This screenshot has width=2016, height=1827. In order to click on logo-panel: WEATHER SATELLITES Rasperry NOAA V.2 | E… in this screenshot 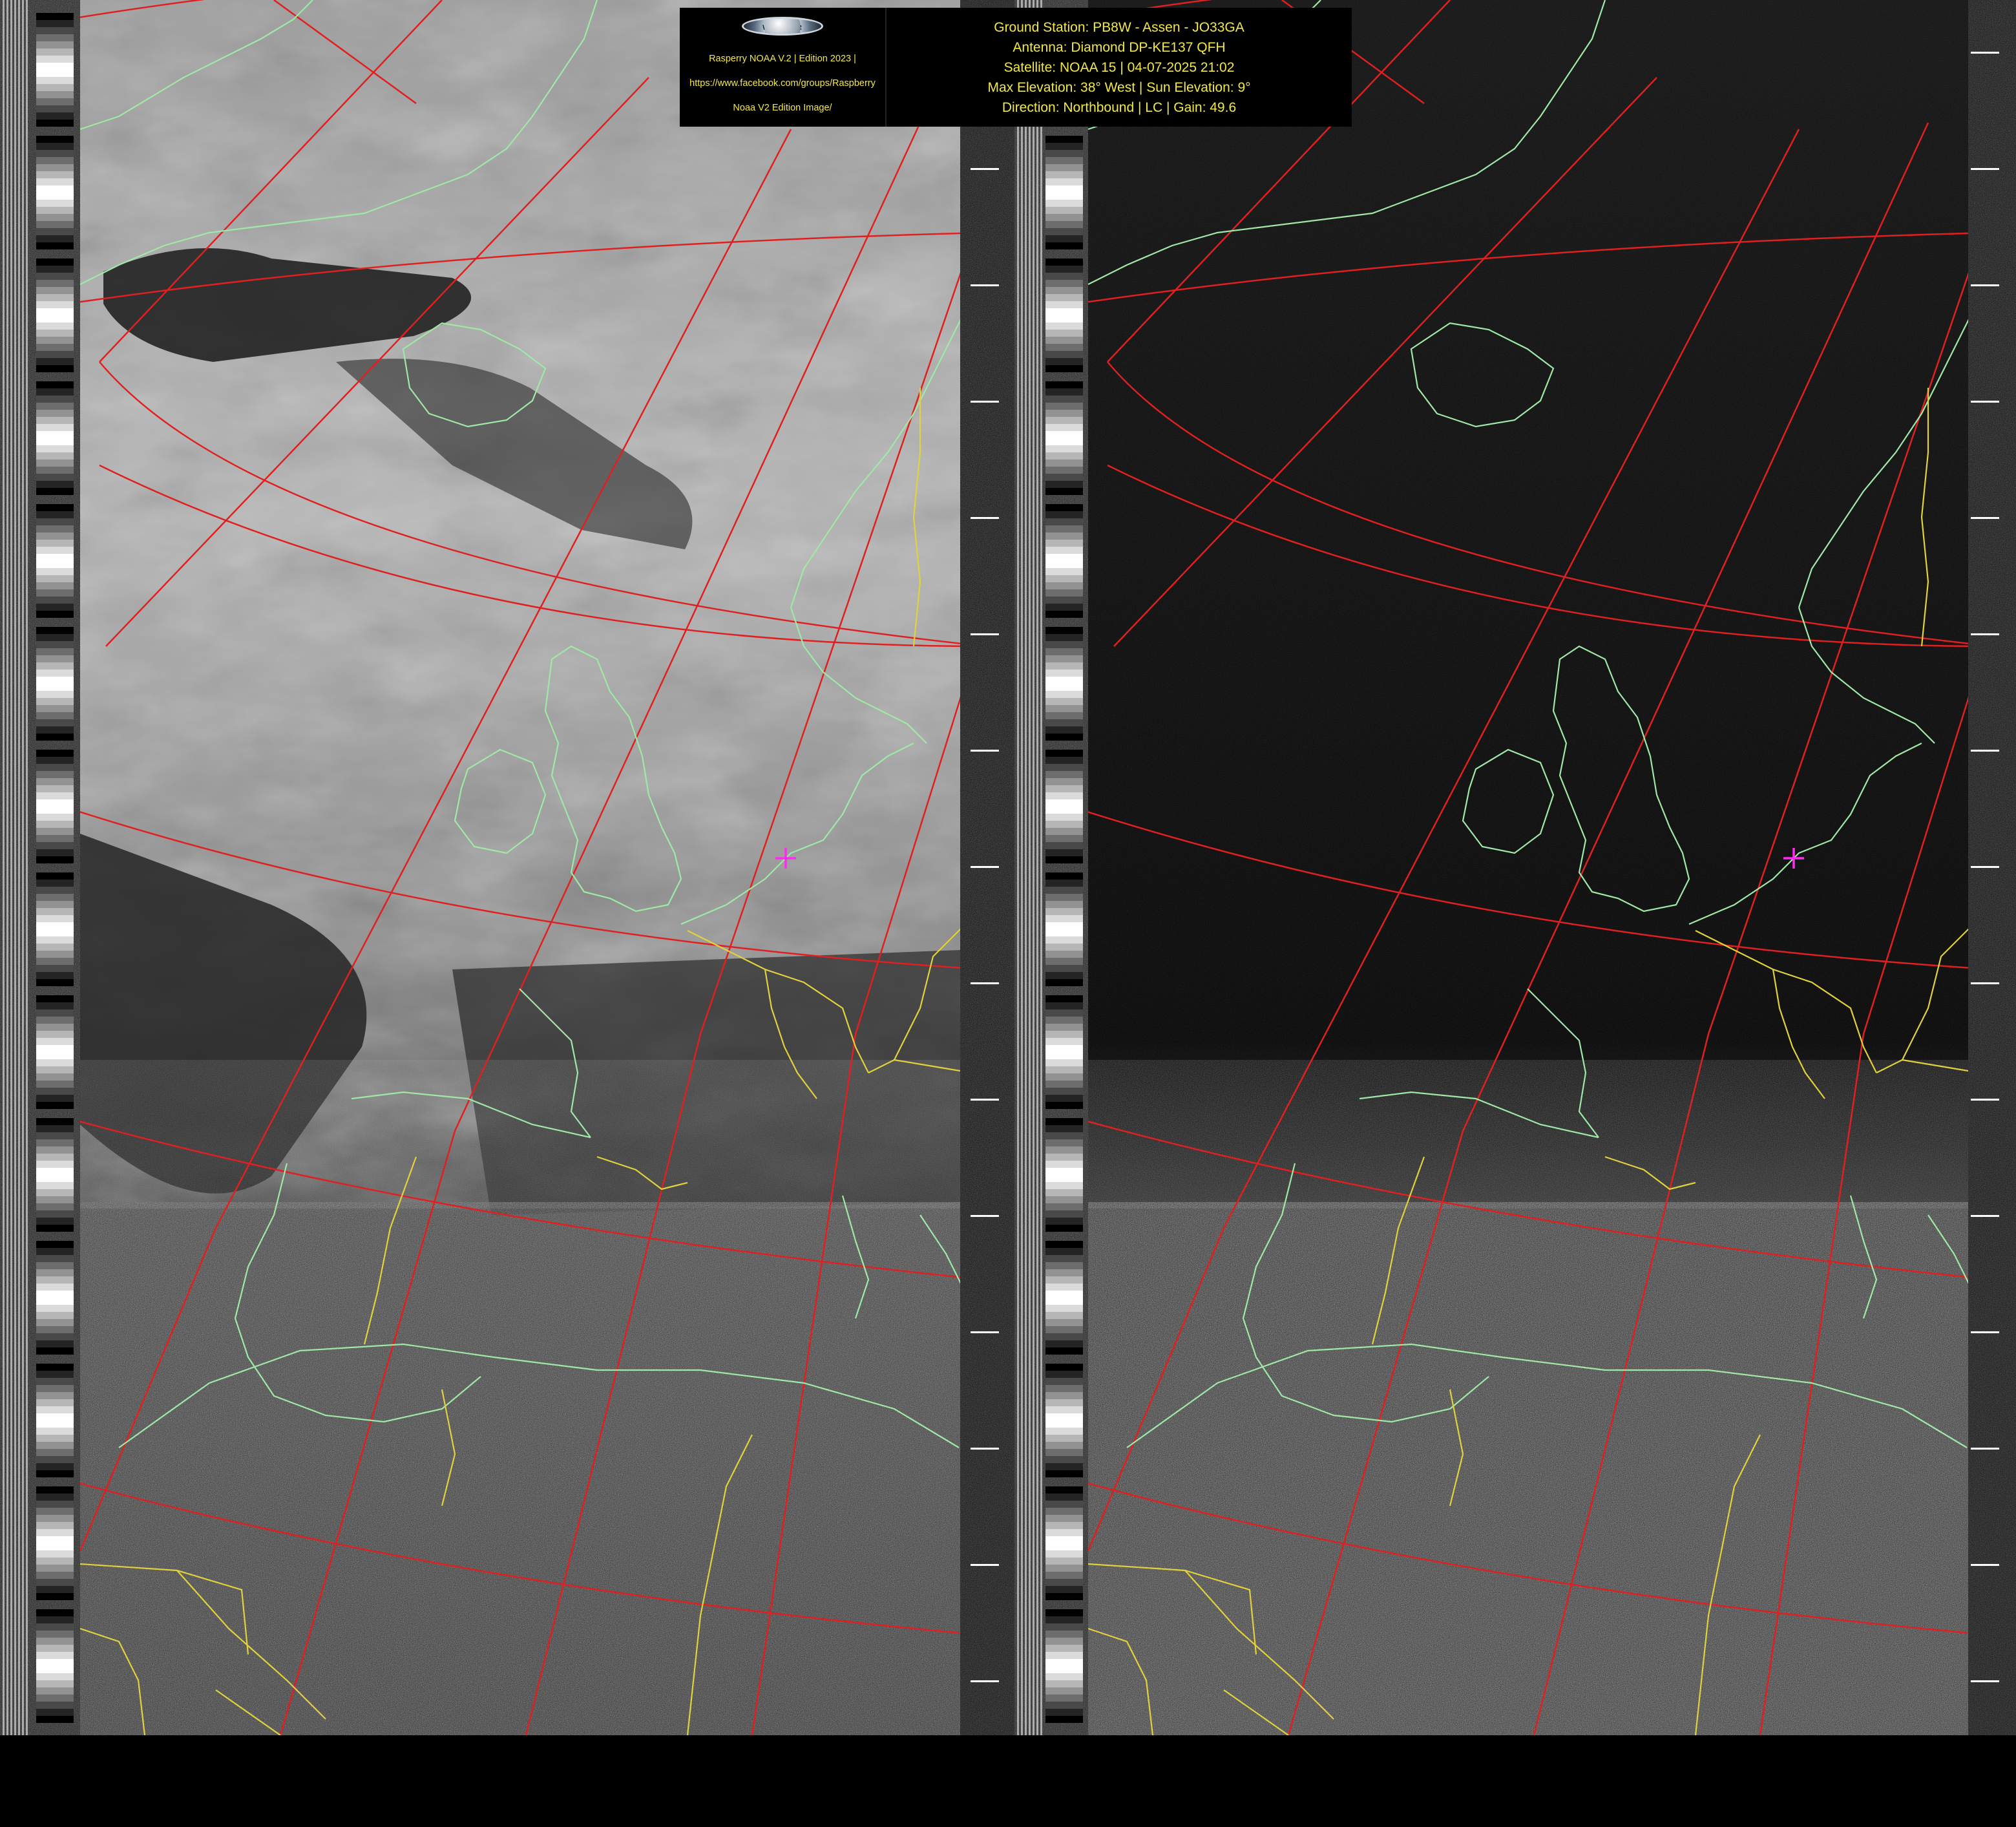, I will do `click(783, 67)`.